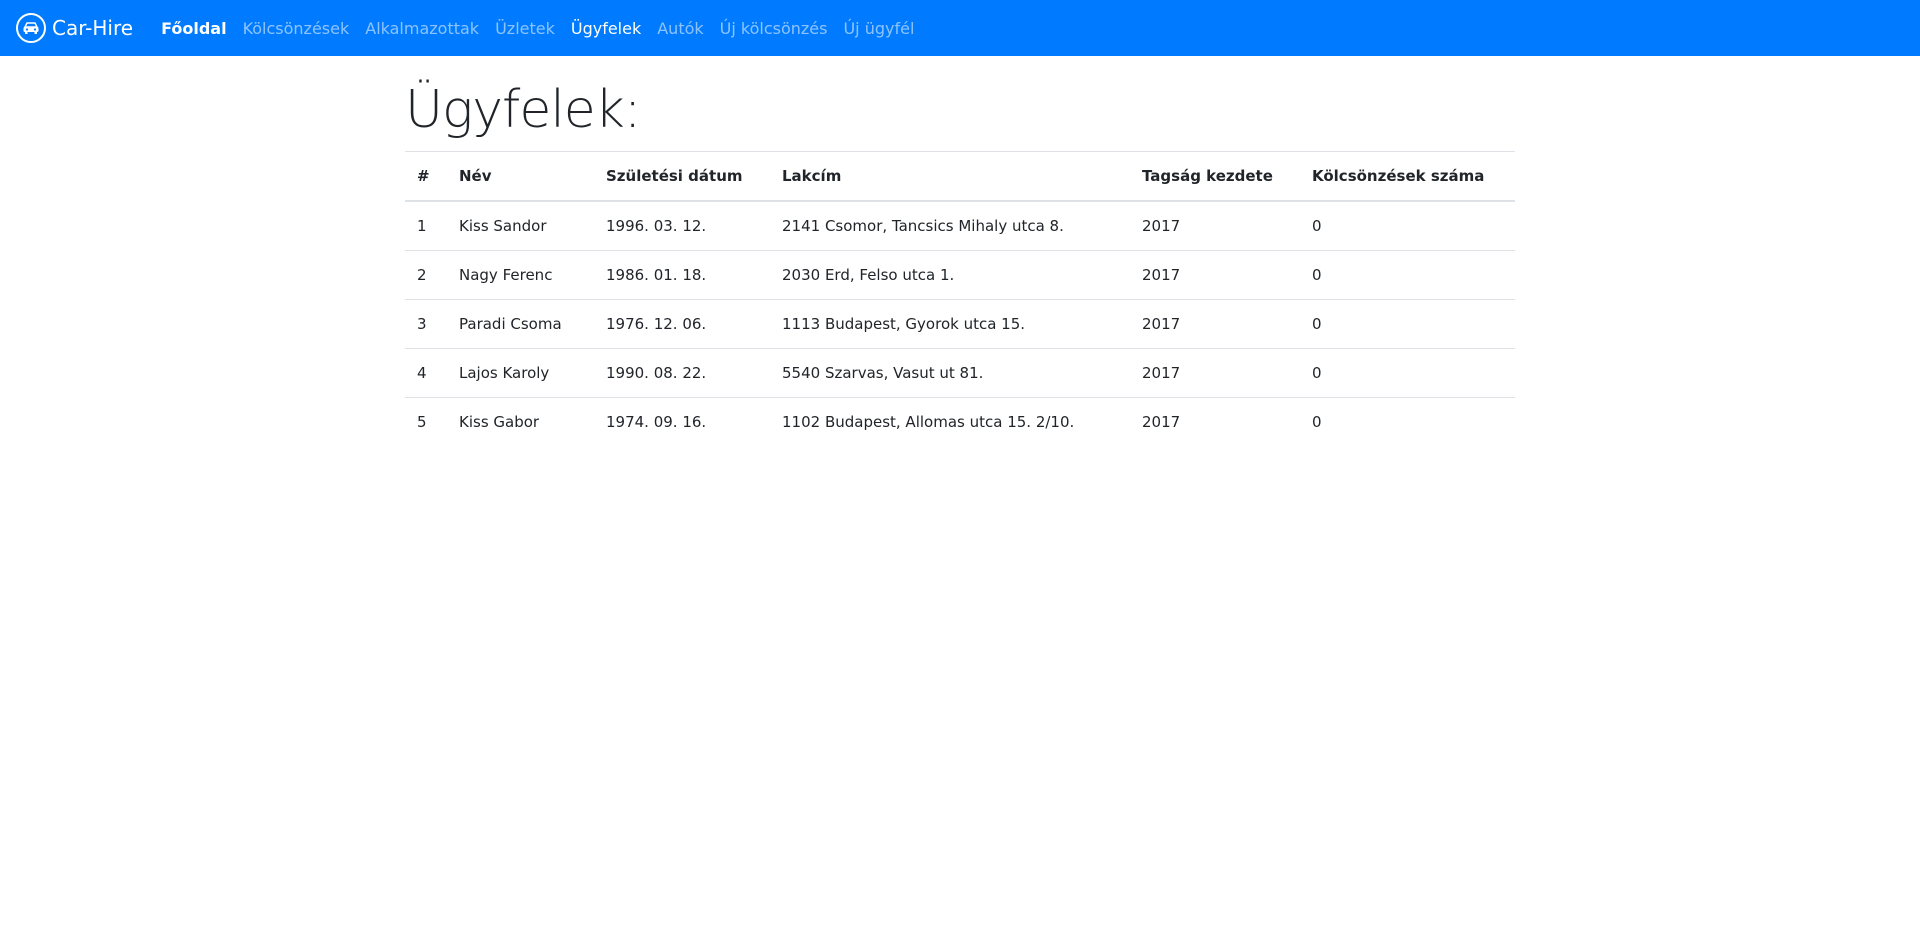  I want to click on cell-name: Nagy Ferenc, so click(520, 275).